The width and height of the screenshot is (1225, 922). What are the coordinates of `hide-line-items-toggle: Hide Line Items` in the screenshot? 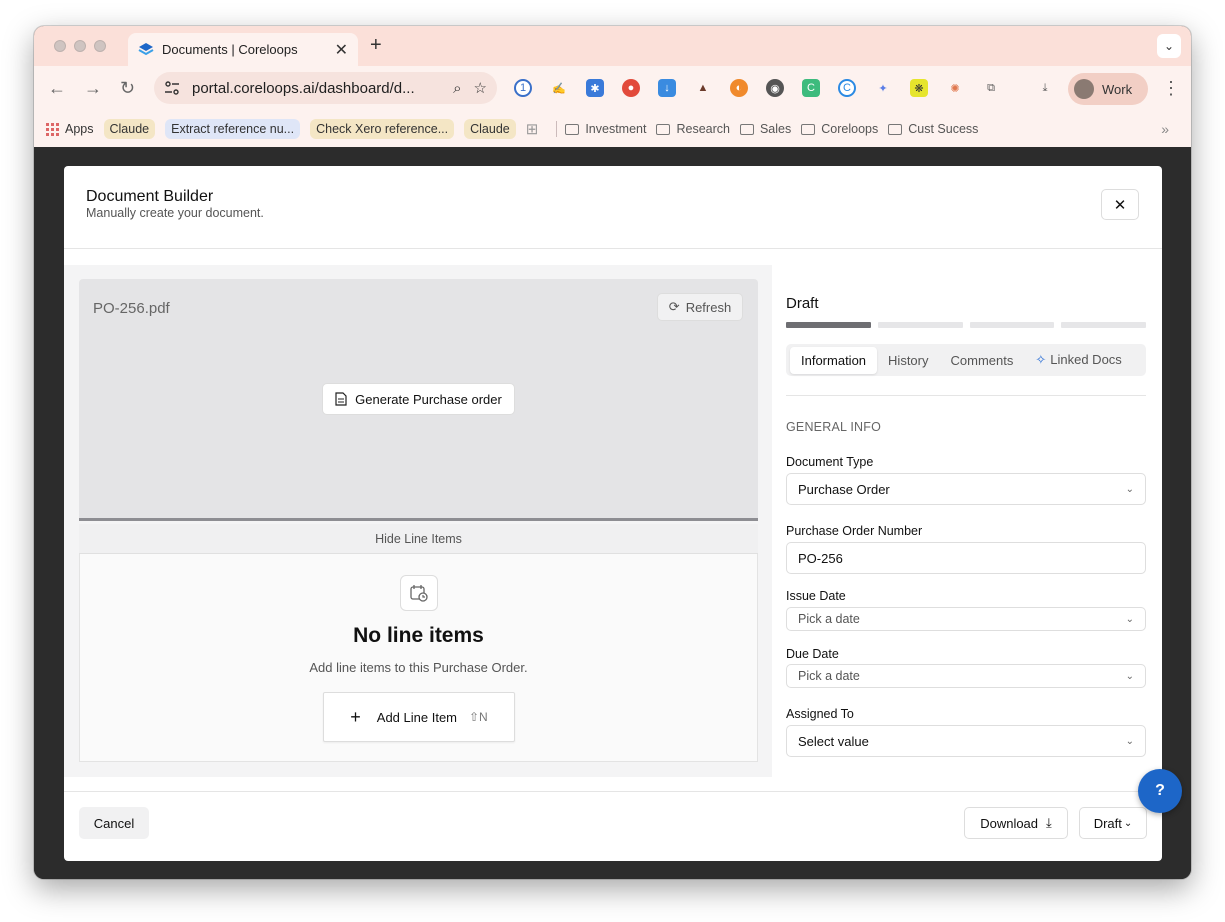 It's located at (418, 539).